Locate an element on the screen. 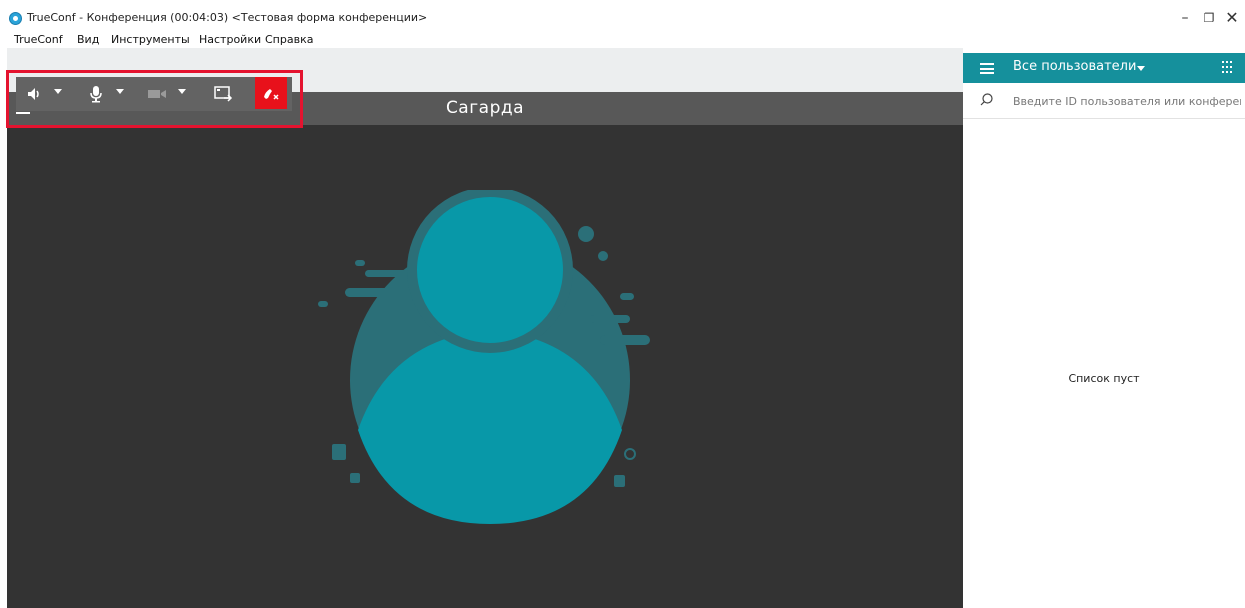  user-search-input is located at coordinates (1127, 101).